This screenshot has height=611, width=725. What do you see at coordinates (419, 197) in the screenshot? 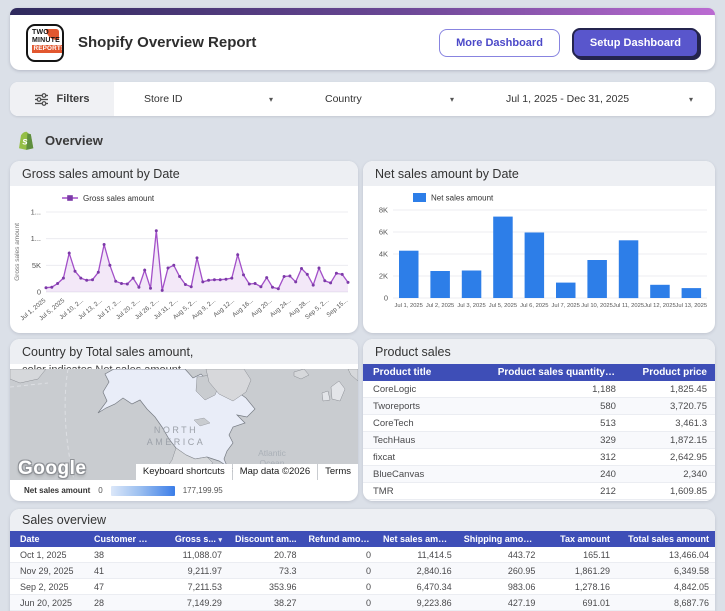
I see `legend-swatch` at bounding box center [419, 197].